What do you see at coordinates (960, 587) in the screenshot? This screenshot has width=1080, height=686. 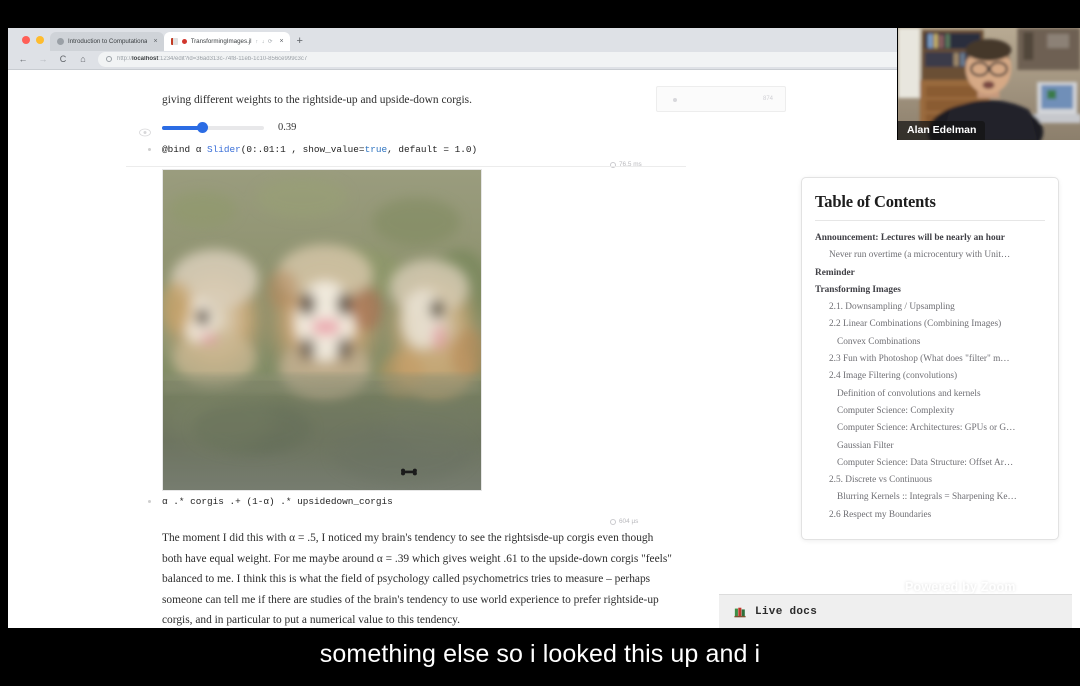 I see `powered-by-zoom-label: Powered by Zoom` at bounding box center [960, 587].